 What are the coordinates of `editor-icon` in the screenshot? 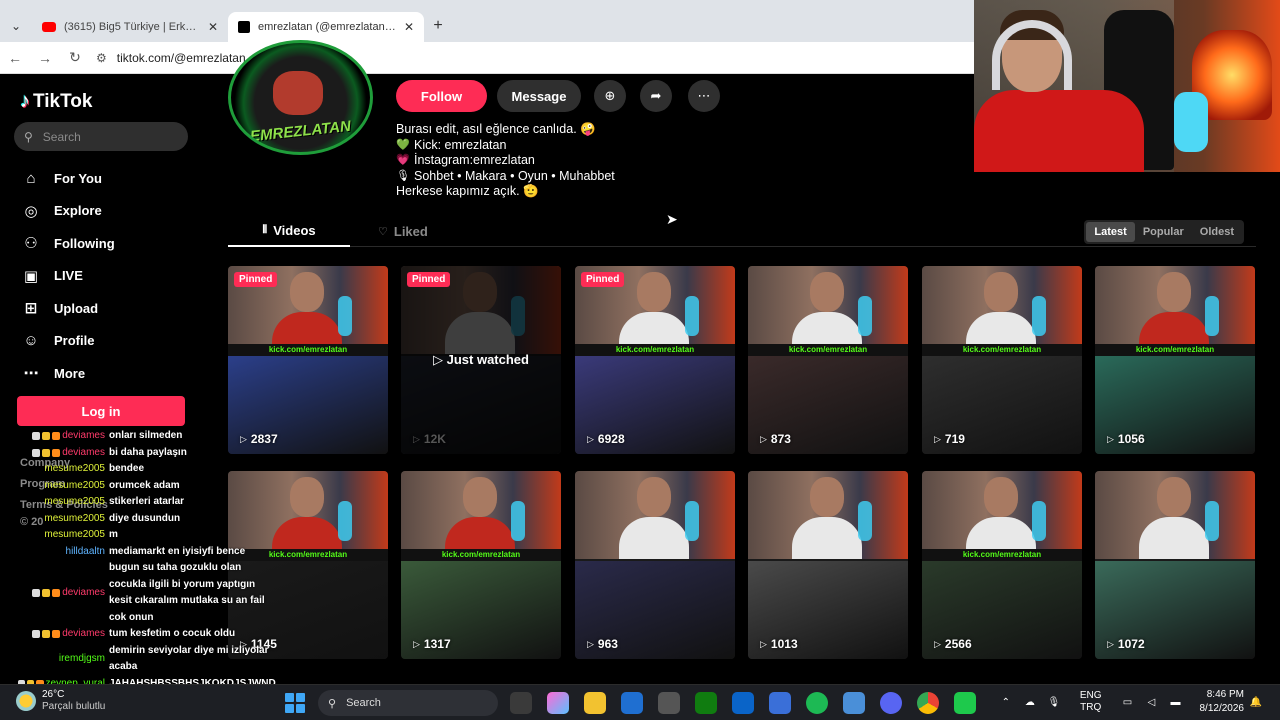 It's located at (780, 703).